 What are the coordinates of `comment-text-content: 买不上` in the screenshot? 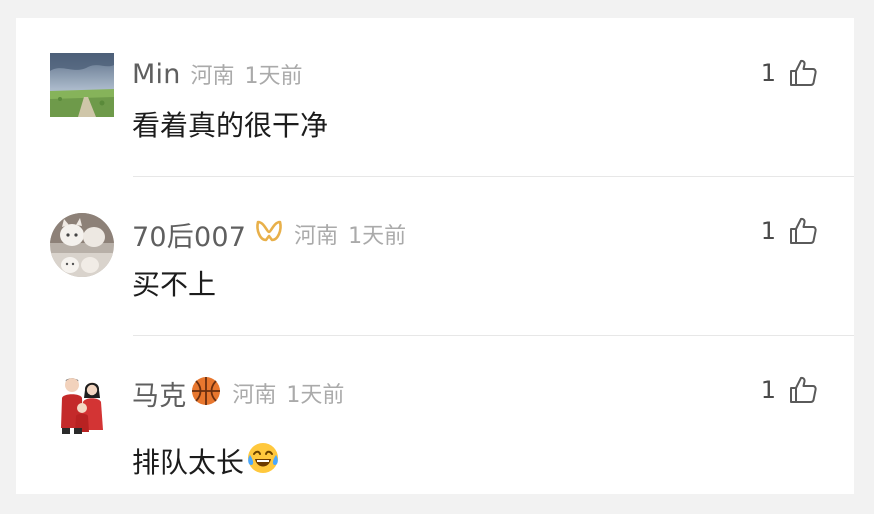 It's located at (174, 284).